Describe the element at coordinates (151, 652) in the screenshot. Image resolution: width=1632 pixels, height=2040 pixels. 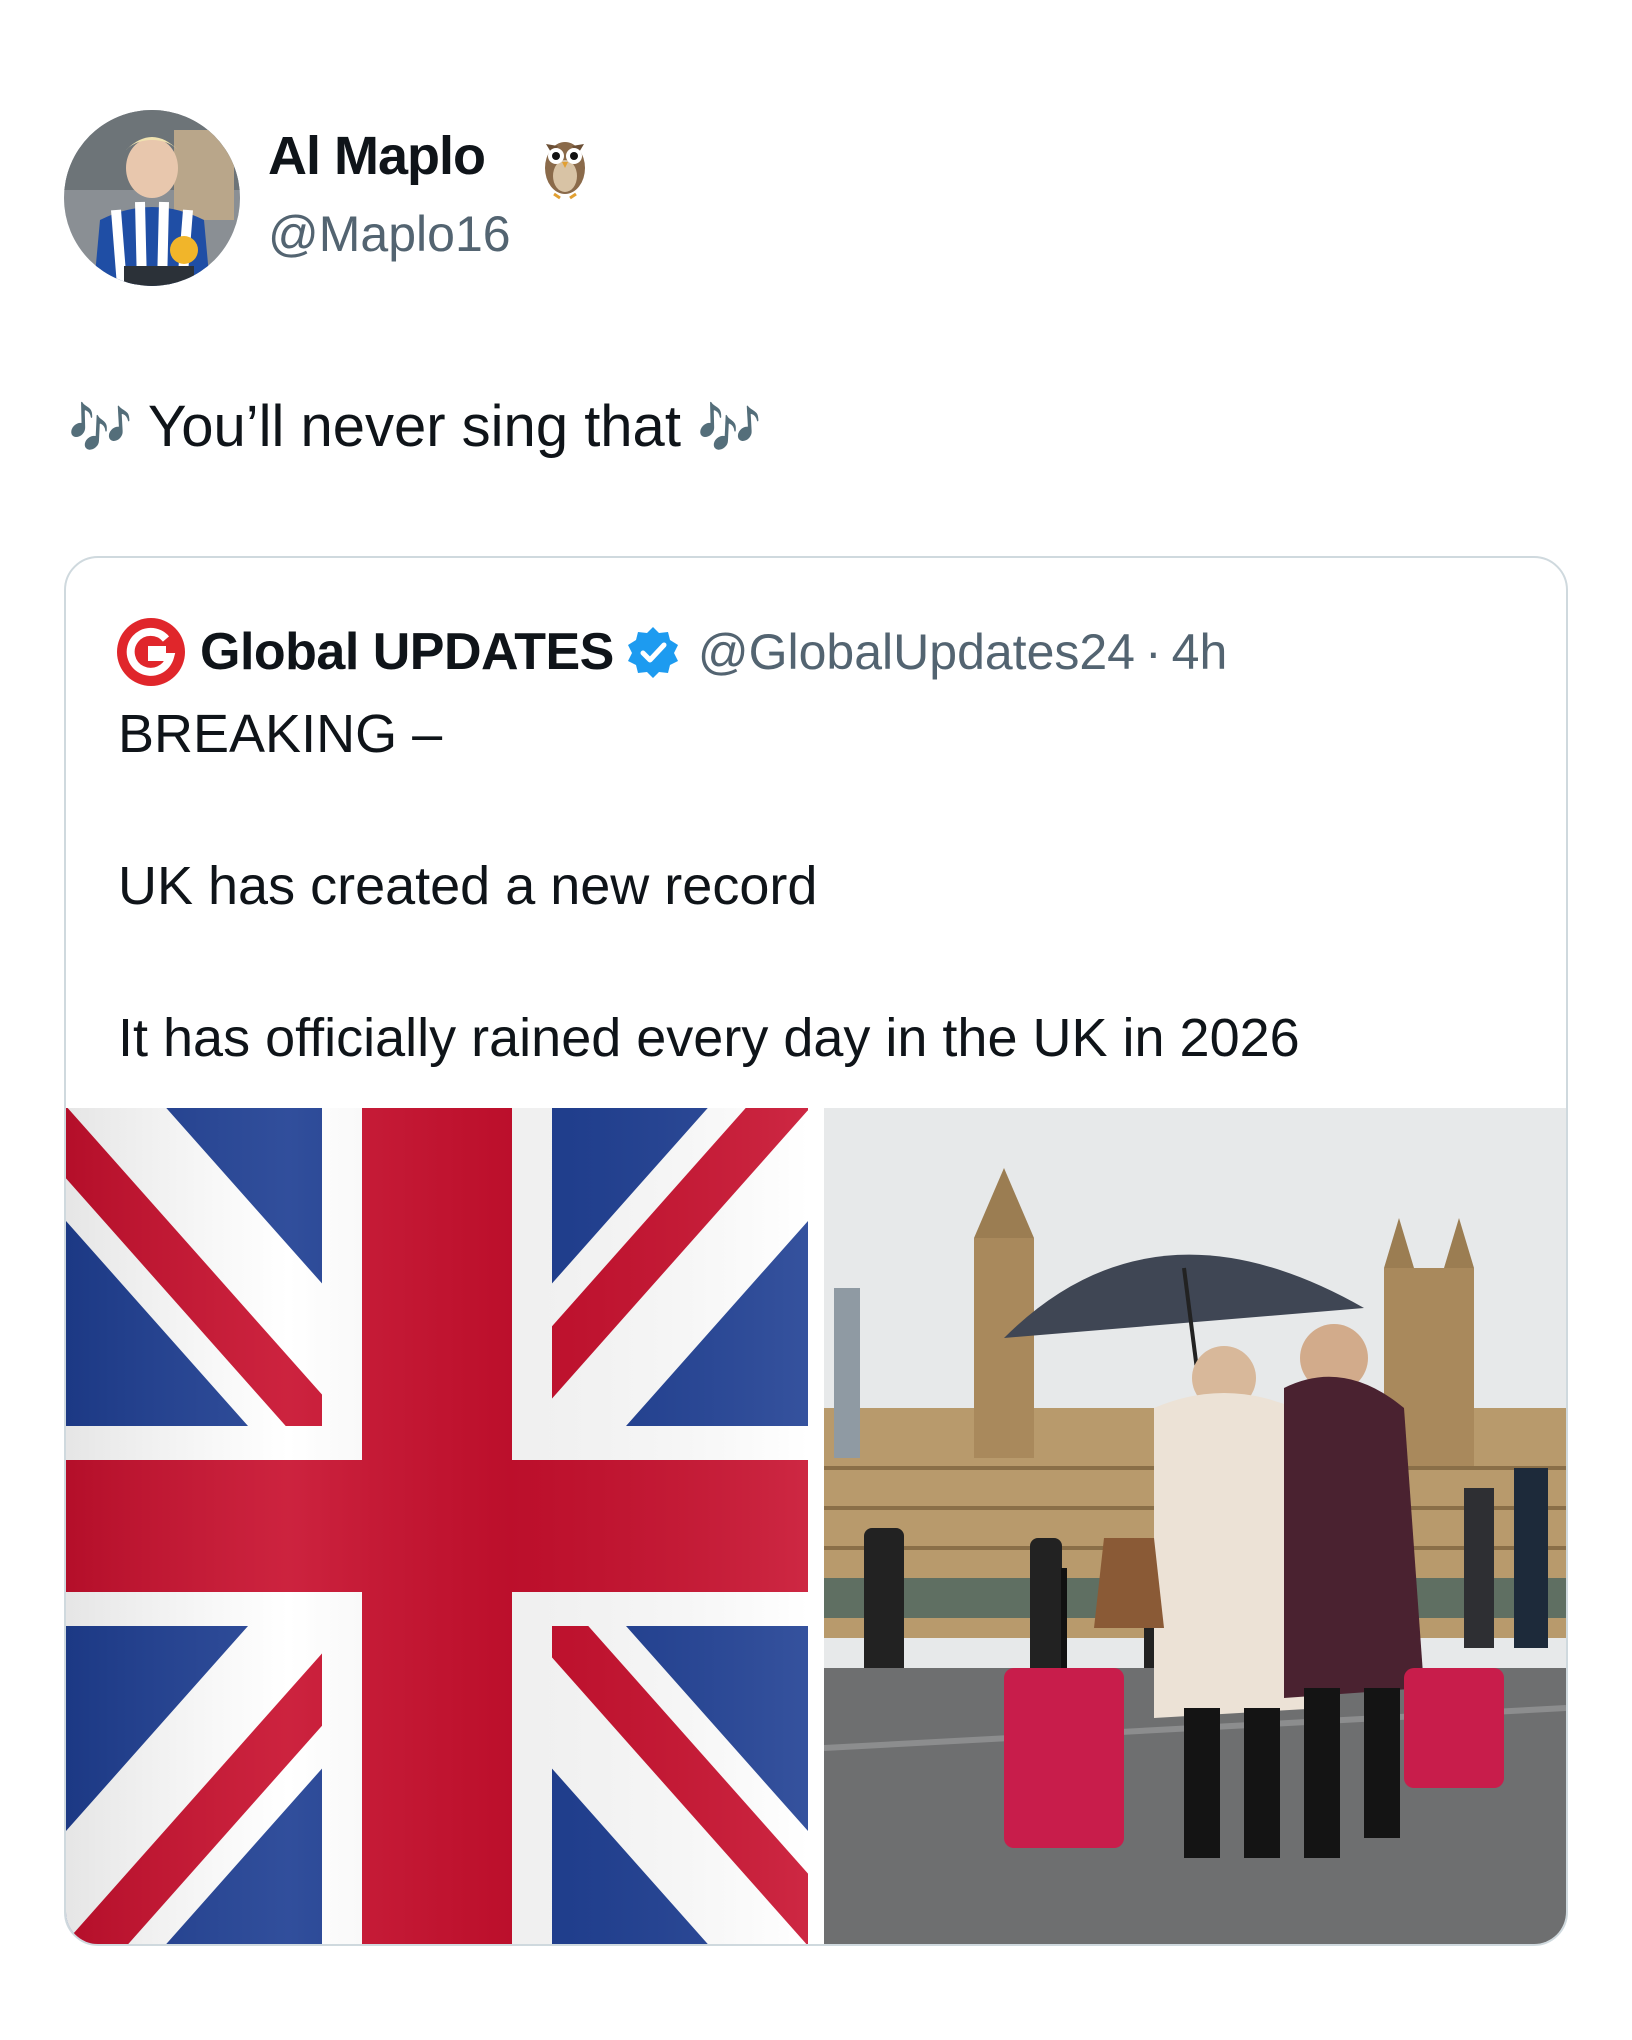
I see `global-updates-logo` at that location.